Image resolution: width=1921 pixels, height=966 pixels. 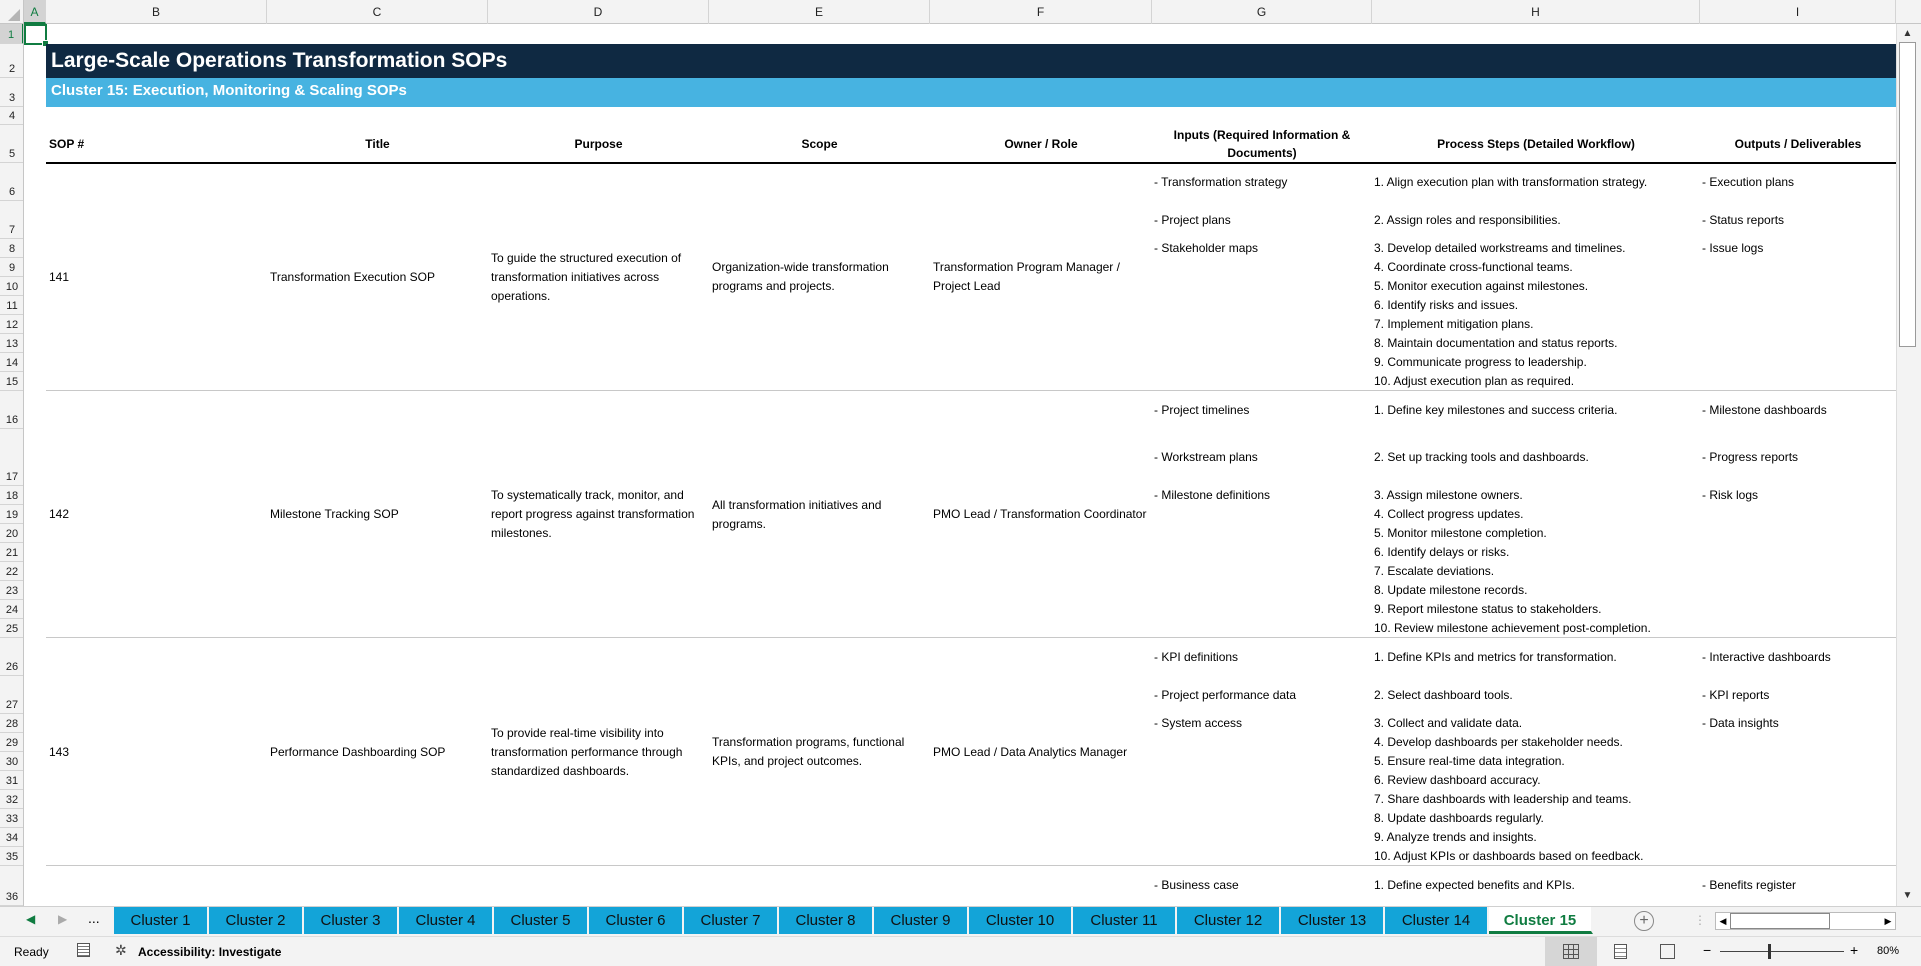 I want to click on row-header-6: 6, so click(x=11, y=182).